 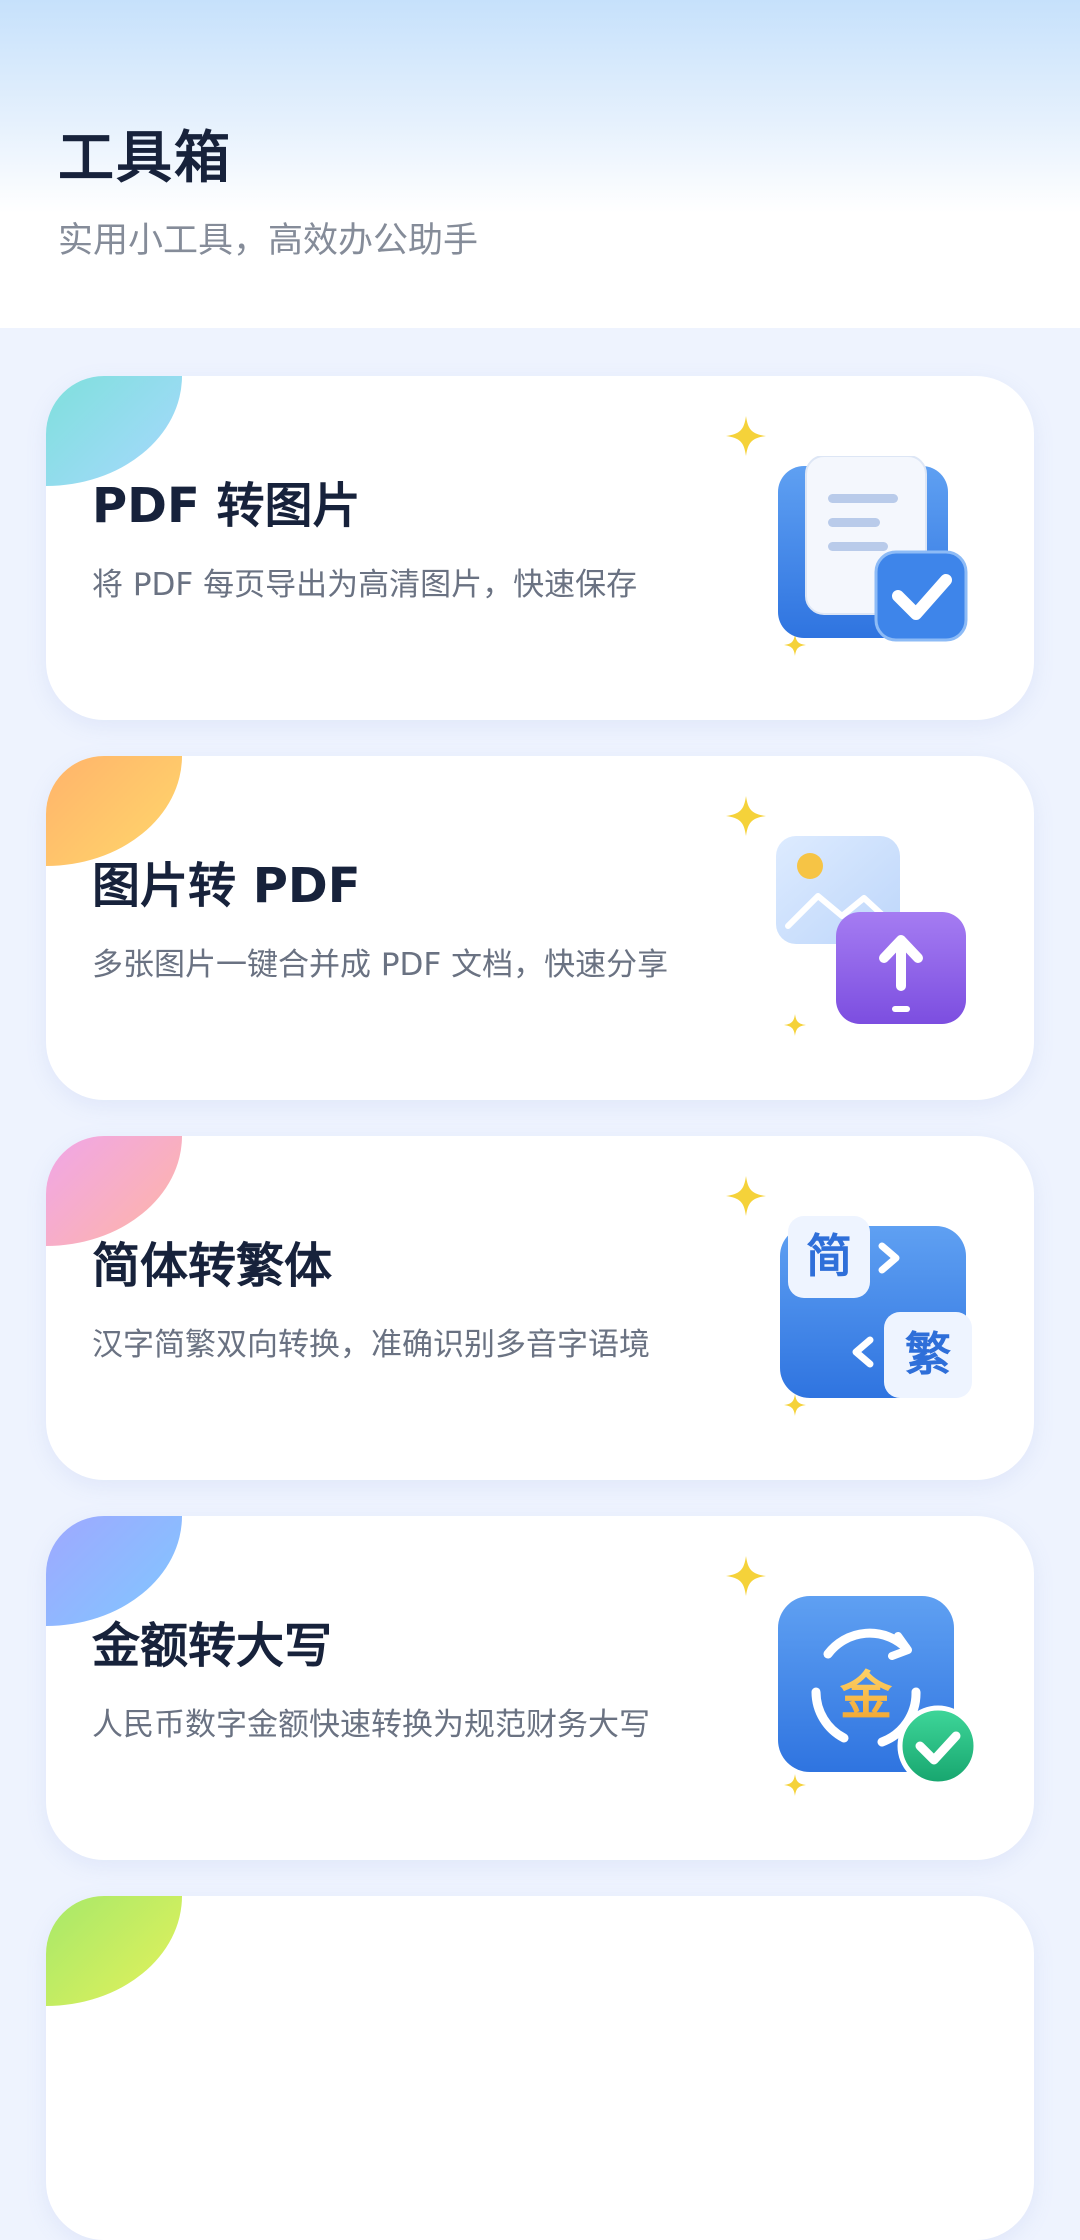 What do you see at coordinates (928, 1354) in the screenshot?
I see `icon-char-traditional: 繁` at bounding box center [928, 1354].